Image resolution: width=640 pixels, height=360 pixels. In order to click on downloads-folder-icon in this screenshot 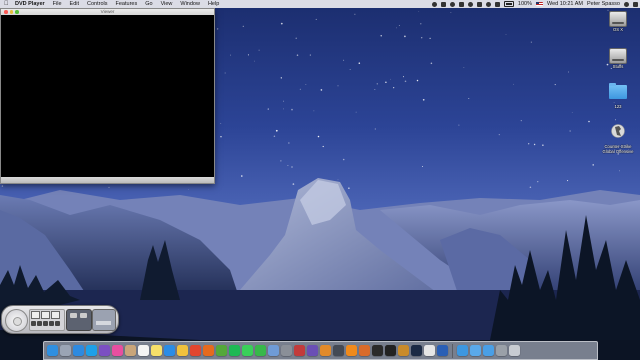, I will do `click(488, 350)`.